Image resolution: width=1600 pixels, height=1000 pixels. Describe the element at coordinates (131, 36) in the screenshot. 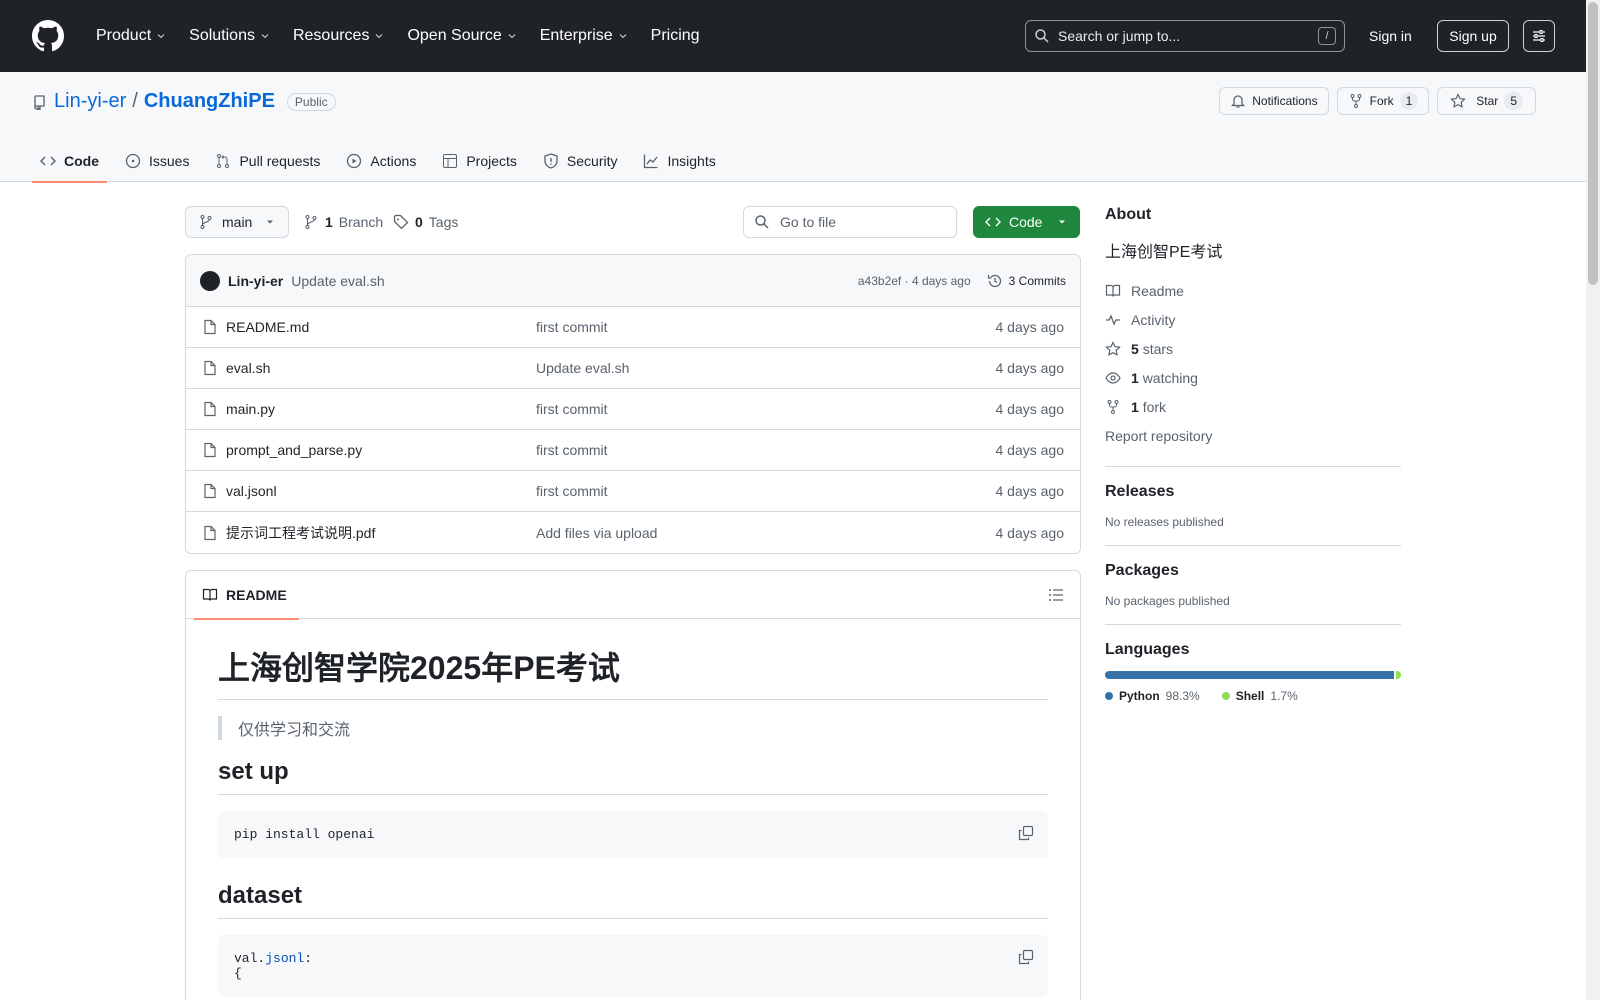

I see `nav-product: Product` at that location.